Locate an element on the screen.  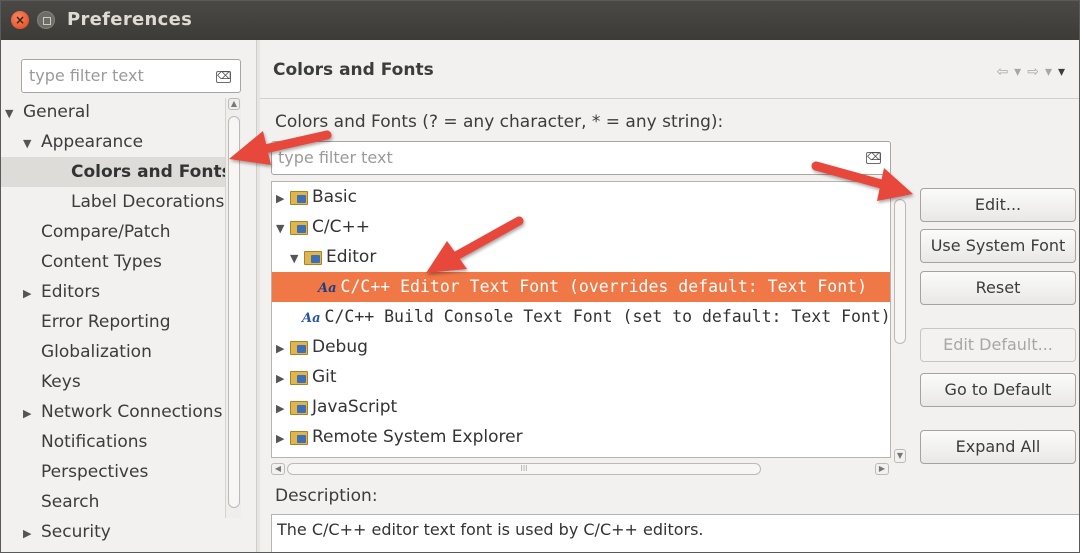
sidebar-scrollbar-thumb is located at coordinates (234, 312).